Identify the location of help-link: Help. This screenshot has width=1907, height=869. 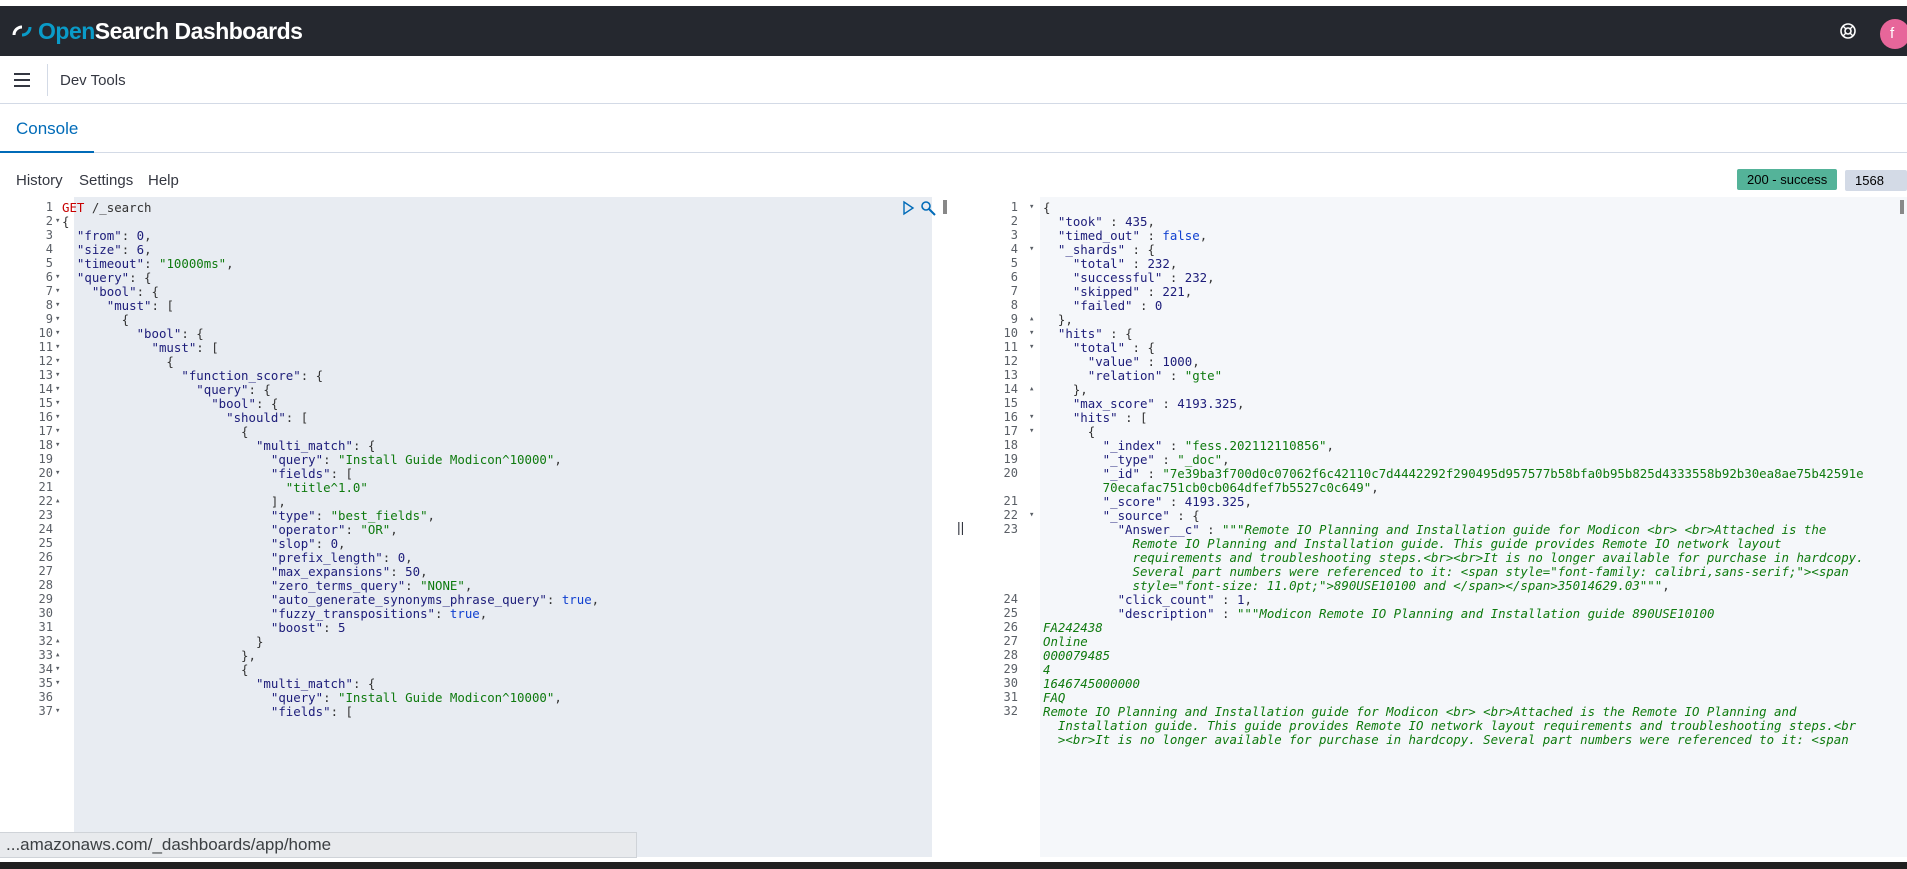
(163, 180).